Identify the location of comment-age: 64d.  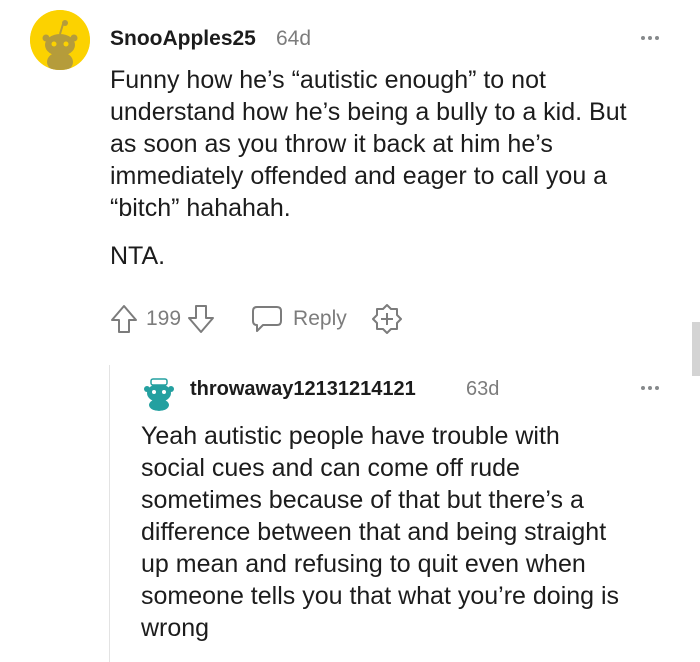
(294, 38).